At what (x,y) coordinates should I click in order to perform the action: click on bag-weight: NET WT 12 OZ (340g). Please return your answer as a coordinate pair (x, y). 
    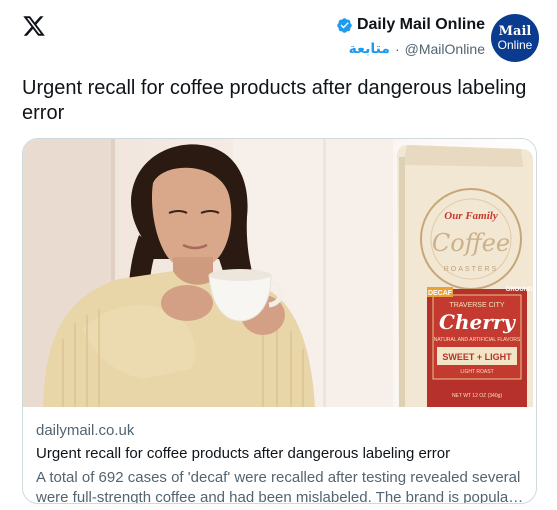
    Looking at the image, I should click on (477, 396).